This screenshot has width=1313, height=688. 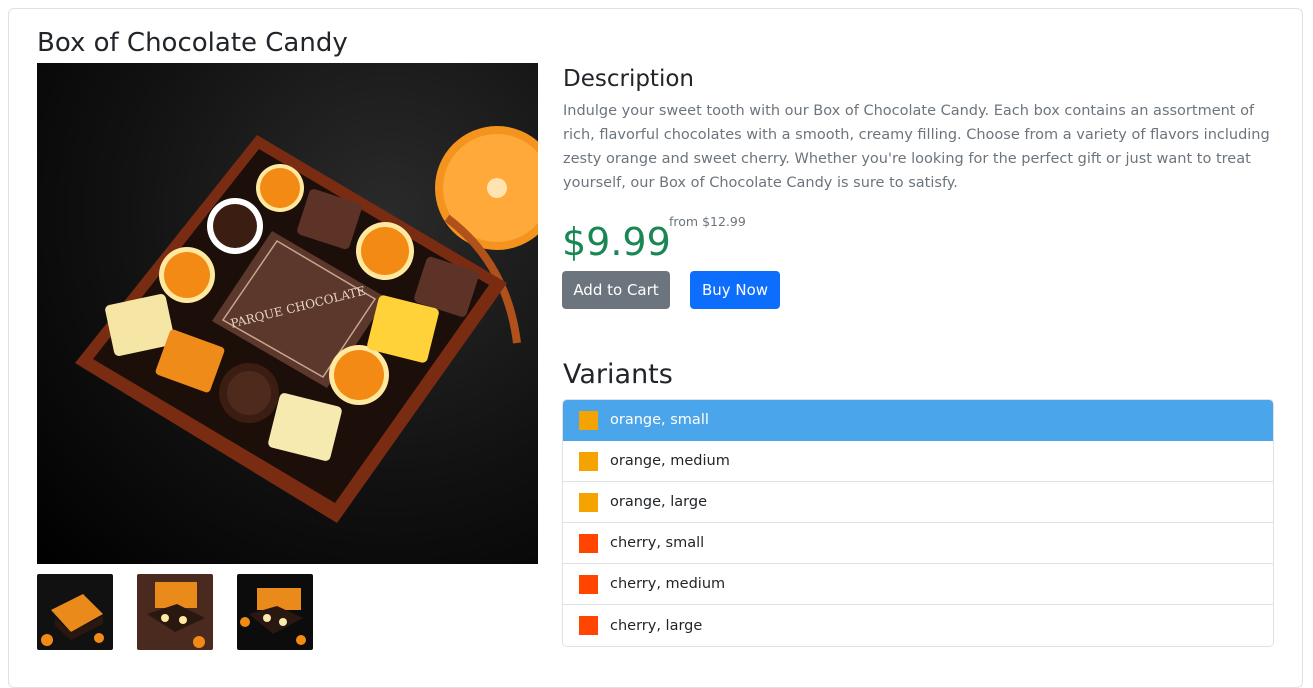 I want to click on from-price: from $12.99, so click(x=707, y=221).